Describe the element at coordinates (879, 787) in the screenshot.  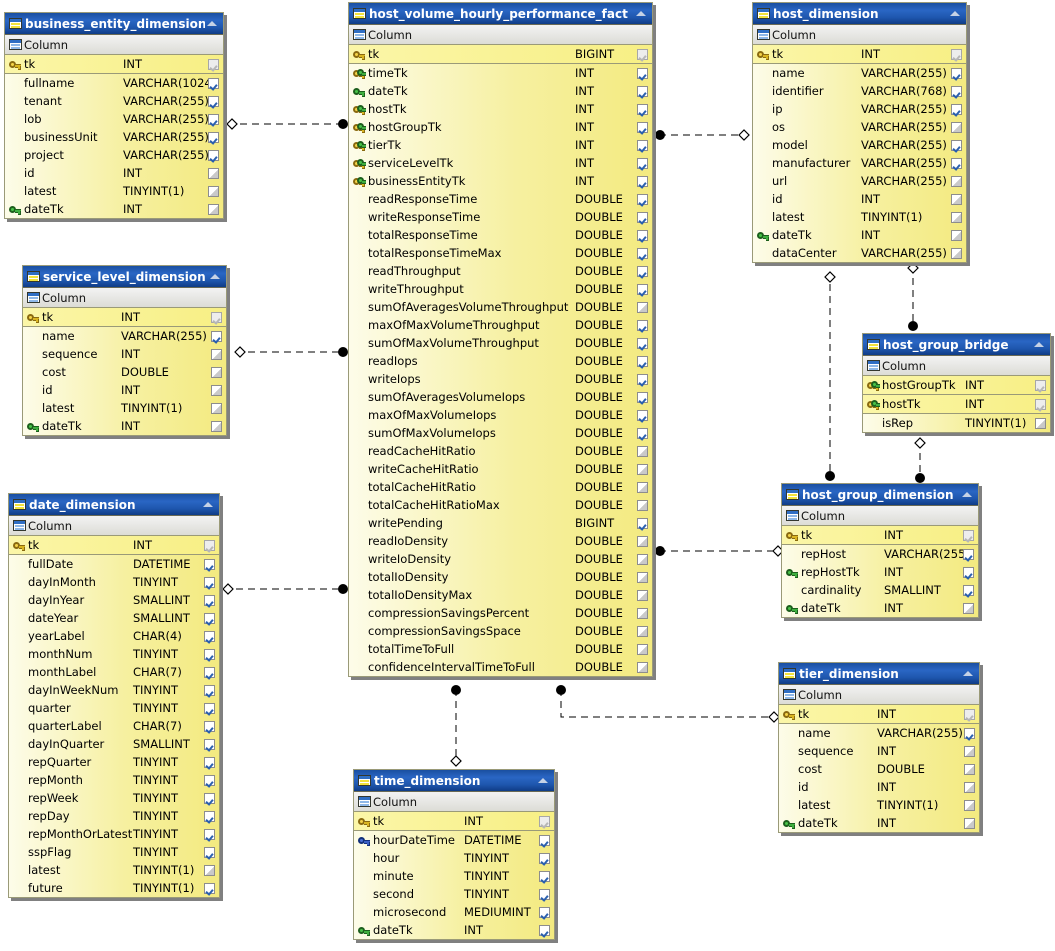
I see `column-row: id INT` at that location.